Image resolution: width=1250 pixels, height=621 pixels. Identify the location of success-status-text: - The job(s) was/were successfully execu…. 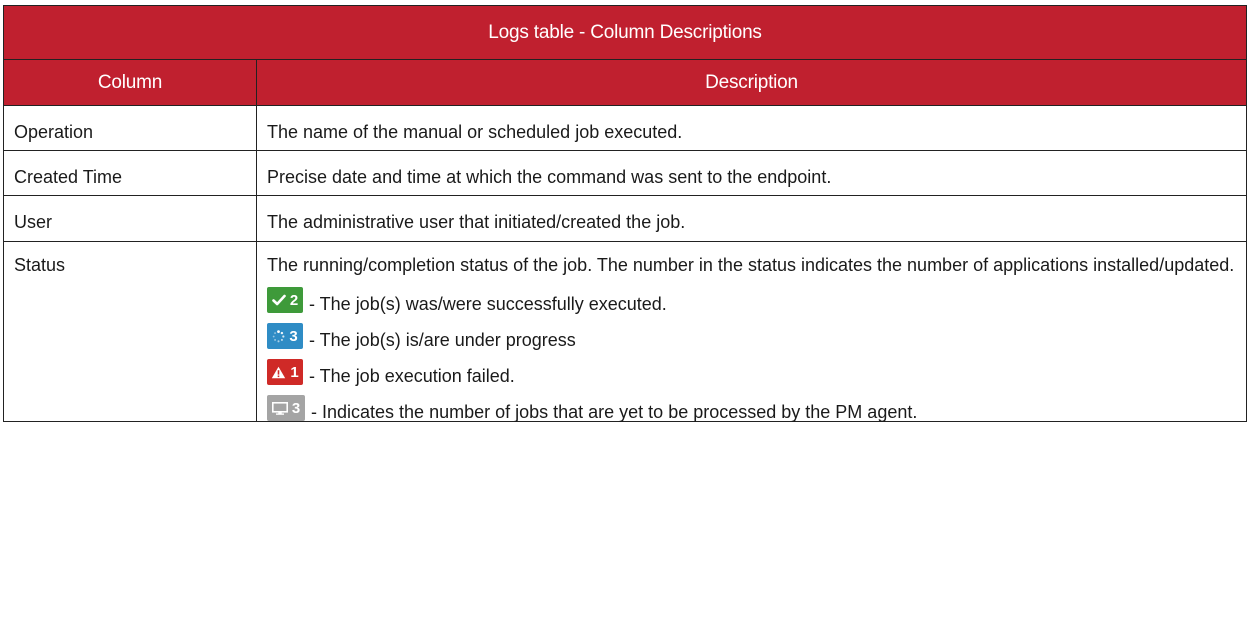
(488, 304).